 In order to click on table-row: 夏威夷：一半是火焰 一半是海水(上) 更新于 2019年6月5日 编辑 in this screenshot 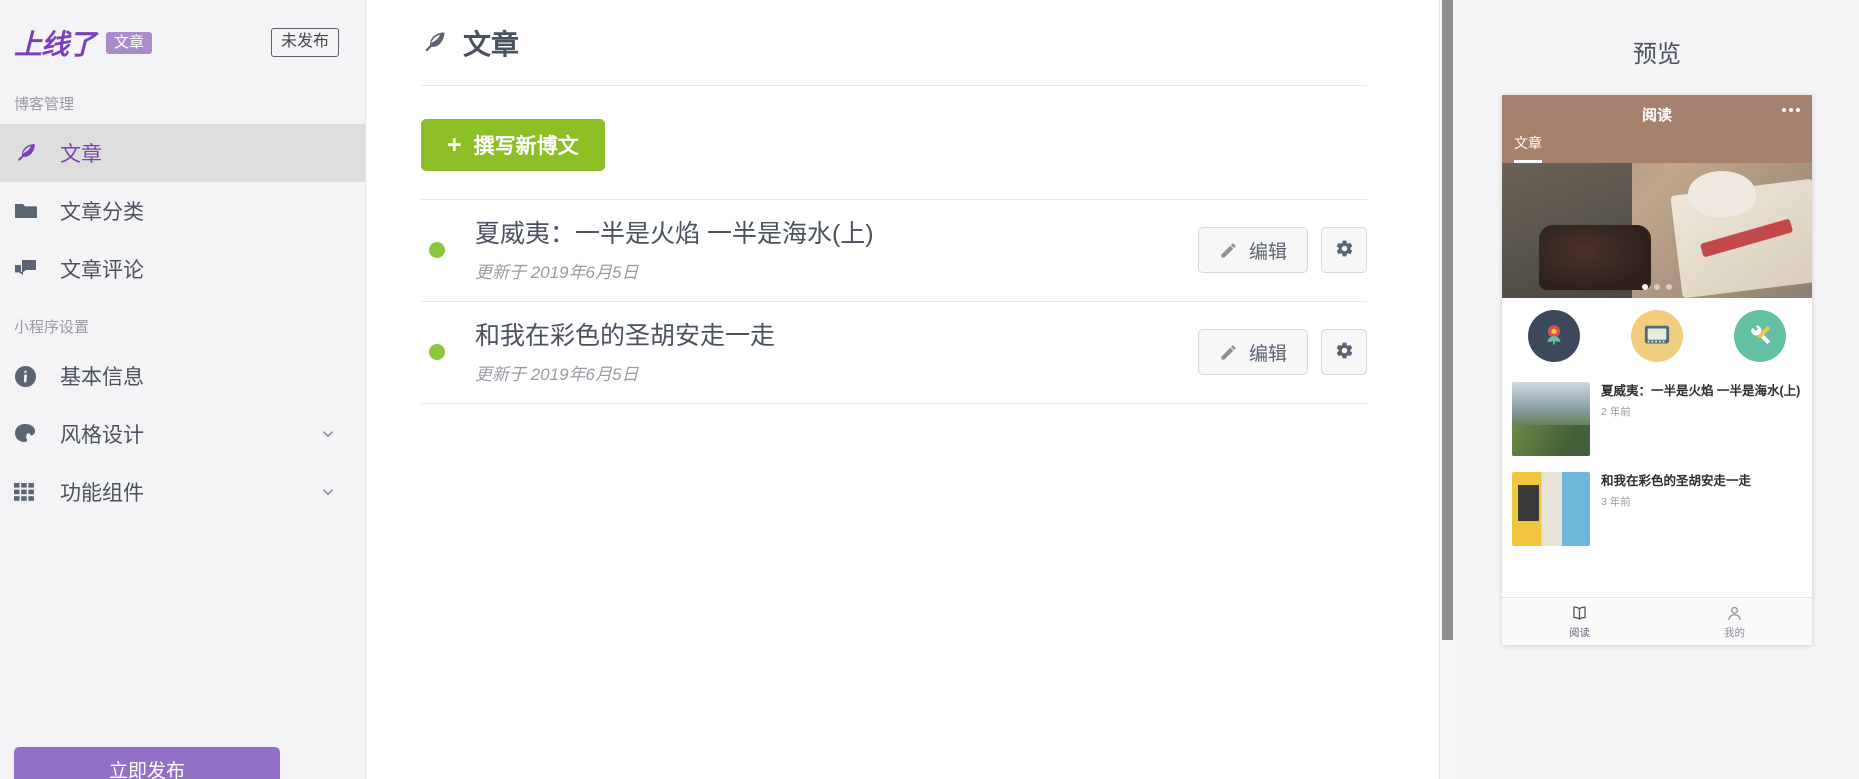, I will do `click(894, 250)`.